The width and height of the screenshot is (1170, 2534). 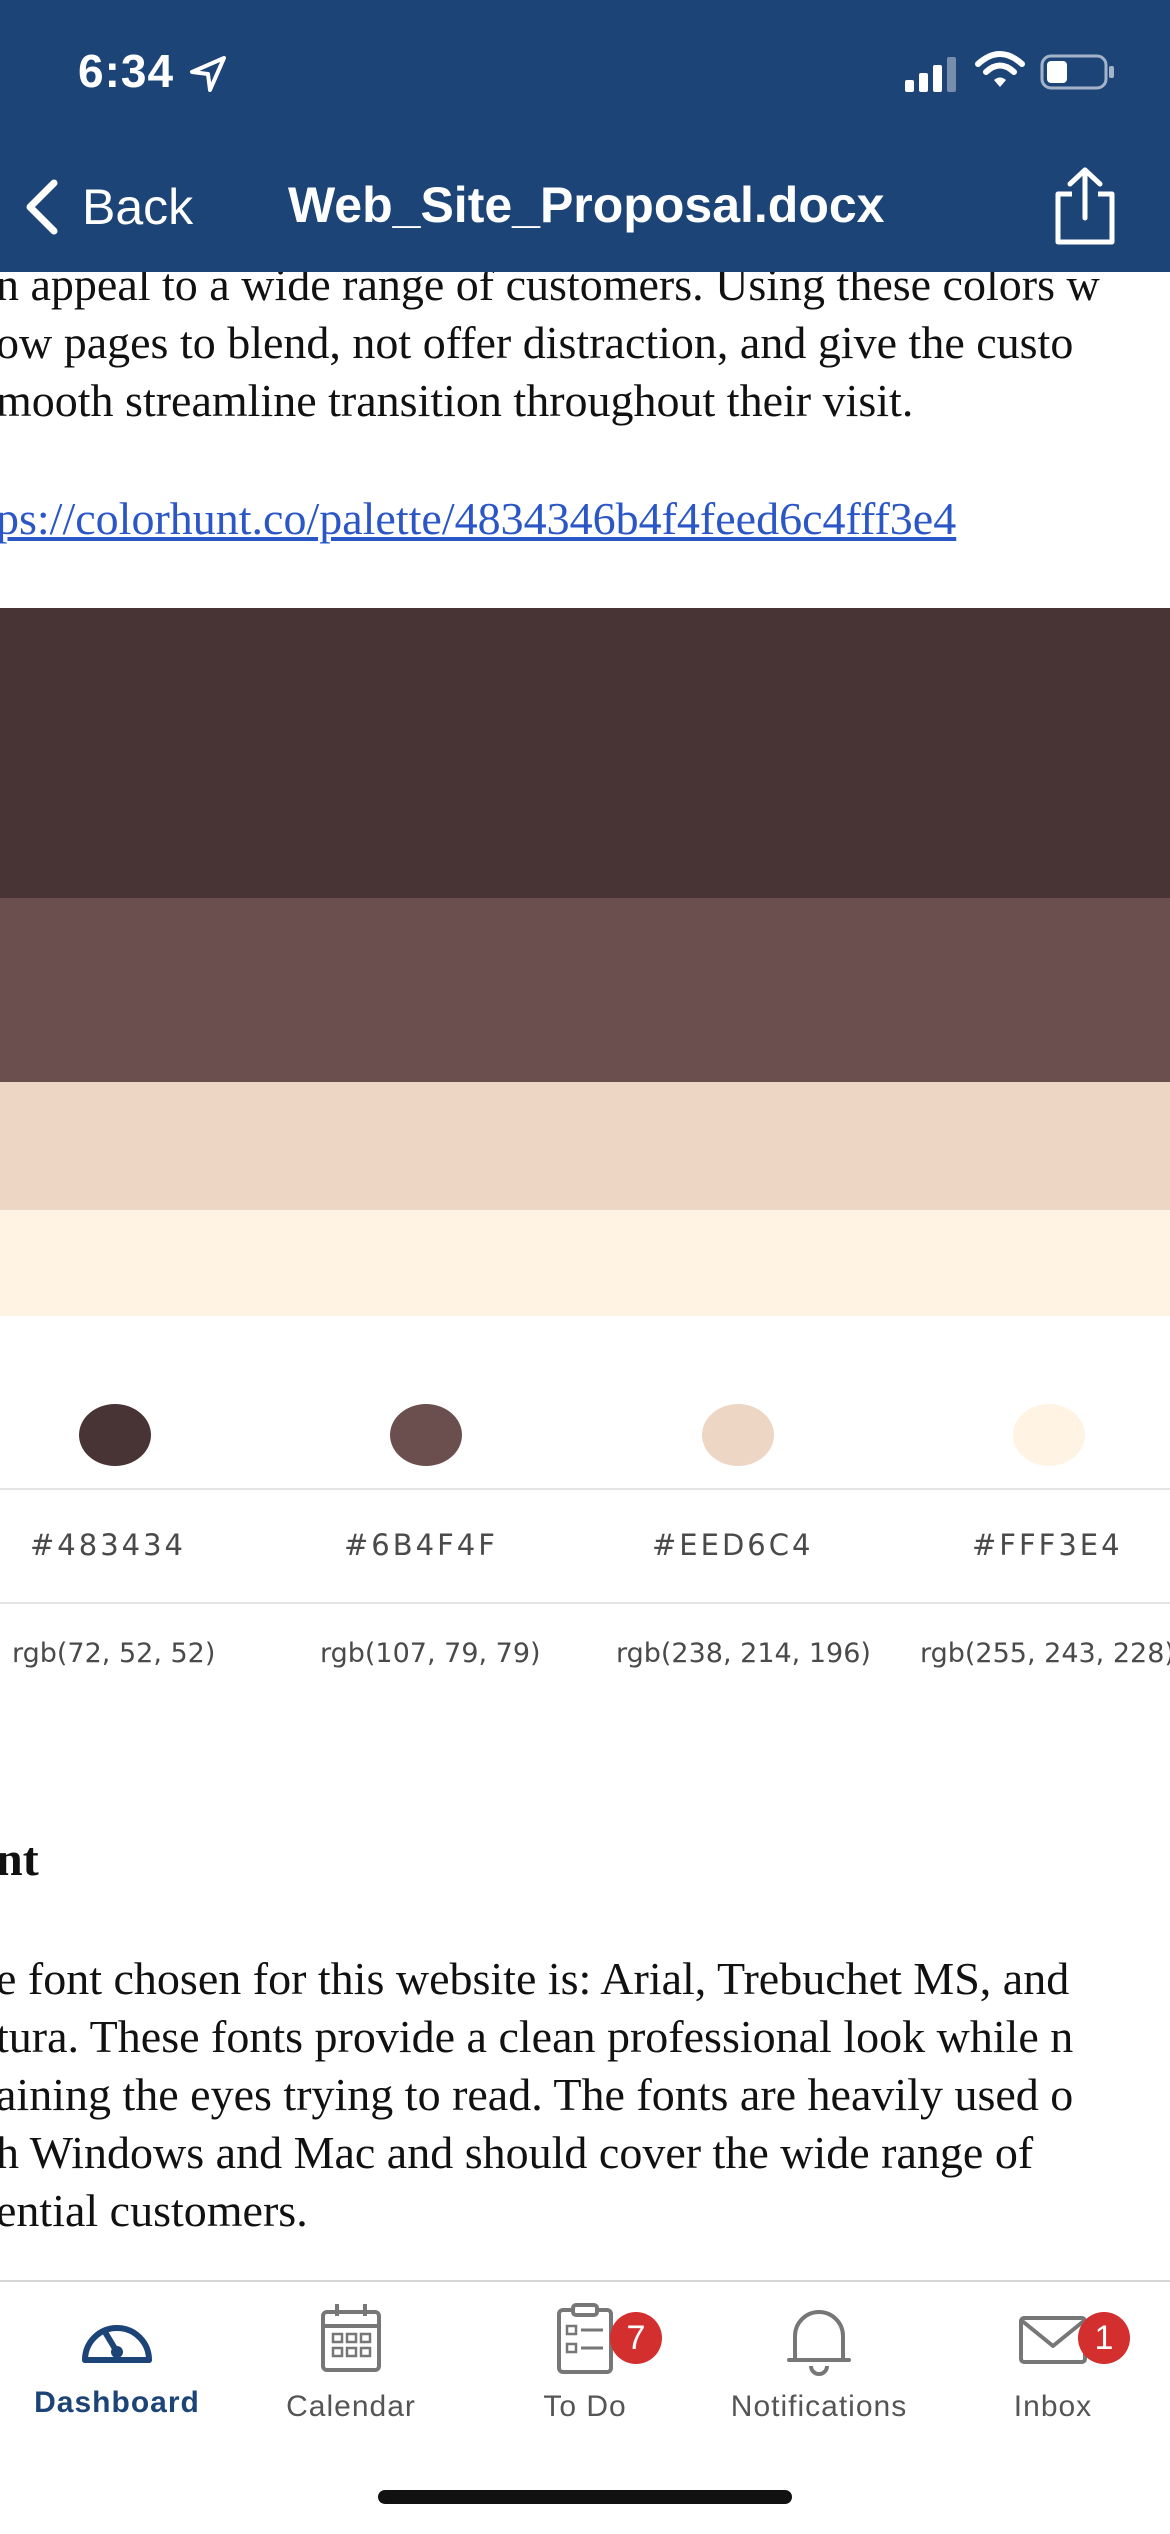 What do you see at coordinates (1045, 1653) in the screenshot?
I see `rgb-value: rgb(255, 243, 228)` at bounding box center [1045, 1653].